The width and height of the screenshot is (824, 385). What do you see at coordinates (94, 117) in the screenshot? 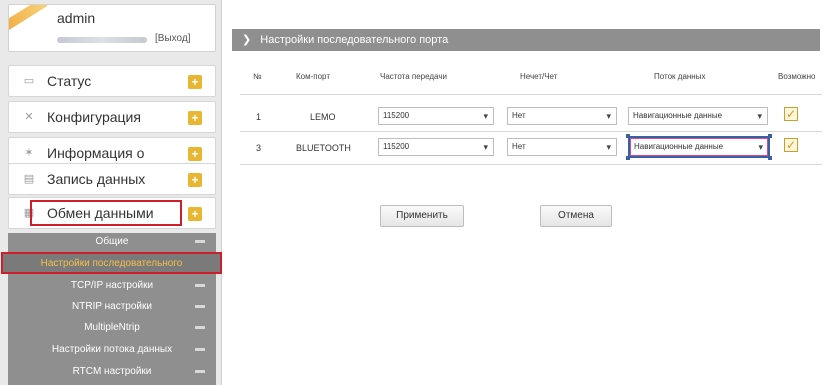
I see `sidebar-item-label: Конфигурация` at bounding box center [94, 117].